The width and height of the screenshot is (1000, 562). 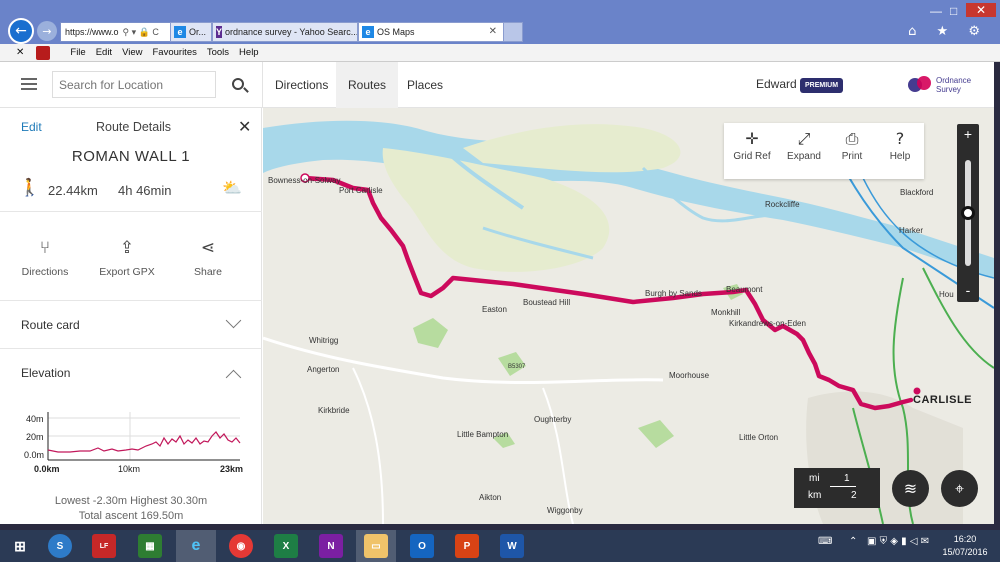 What do you see at coordinates (954, 85) in the screenshot?
I see `logo-text: Ordnance Survey` at bounding box center [954, 85].